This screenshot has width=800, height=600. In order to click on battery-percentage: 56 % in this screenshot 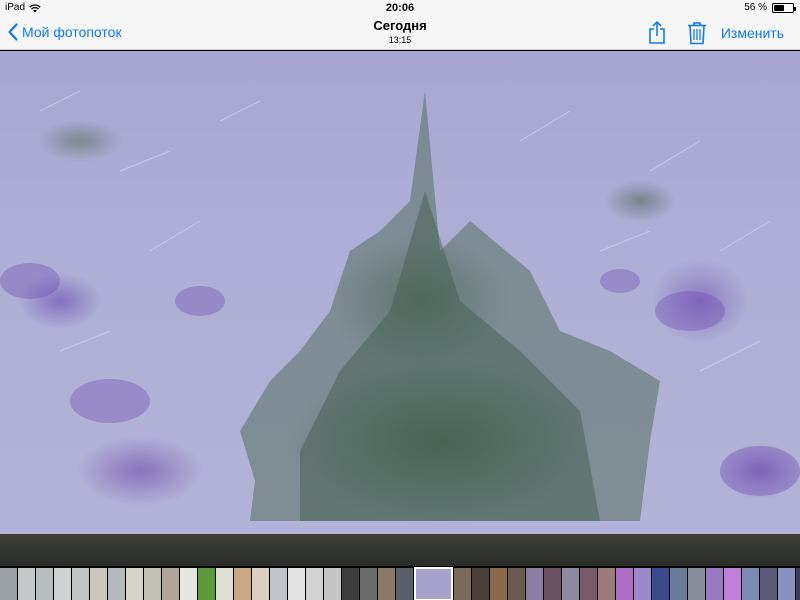, I will do `click(755, 7)`.